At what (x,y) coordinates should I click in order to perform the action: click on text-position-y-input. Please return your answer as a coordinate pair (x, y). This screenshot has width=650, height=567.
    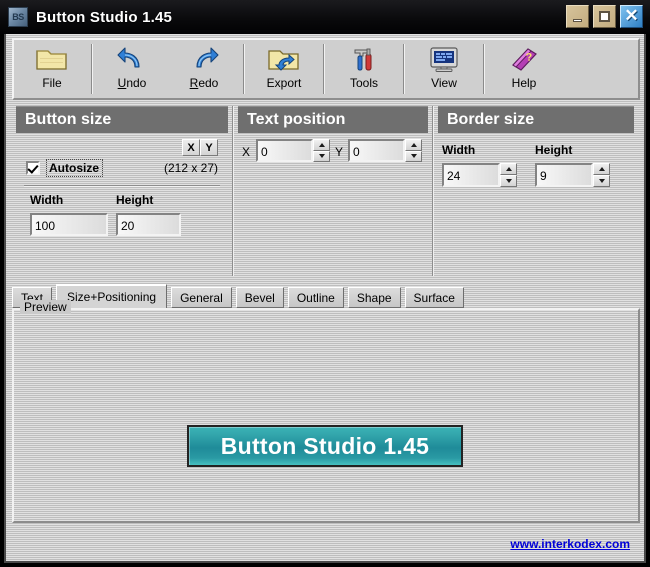
    Looking at the image, I should click on (376, 150).